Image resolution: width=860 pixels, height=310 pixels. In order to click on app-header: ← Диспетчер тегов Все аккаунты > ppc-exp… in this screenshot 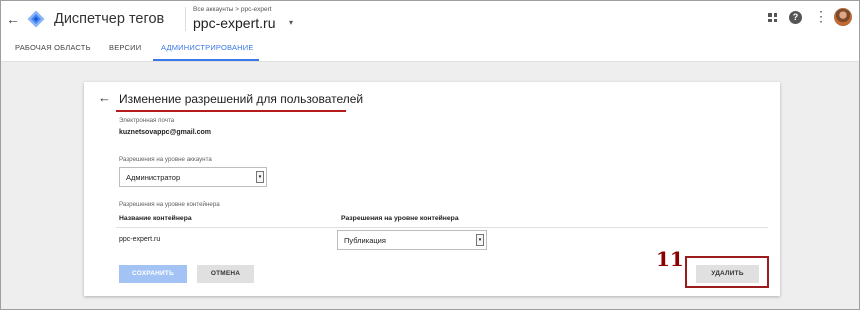, I will do `click(430, 19)`.